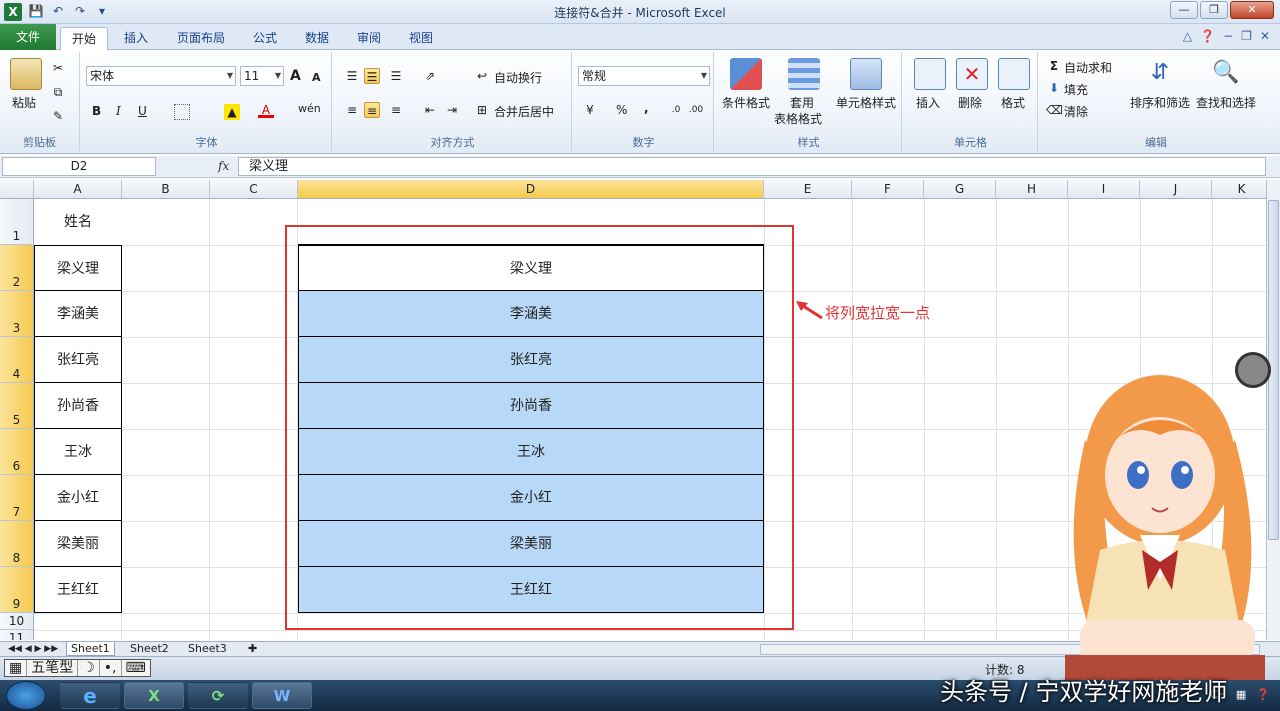 The height and width of the screenshot is (711, 1280). Describe the element at coordinates (262, 76) in the screenshot. I see `font-size-combo: 11 ▼` at that location.